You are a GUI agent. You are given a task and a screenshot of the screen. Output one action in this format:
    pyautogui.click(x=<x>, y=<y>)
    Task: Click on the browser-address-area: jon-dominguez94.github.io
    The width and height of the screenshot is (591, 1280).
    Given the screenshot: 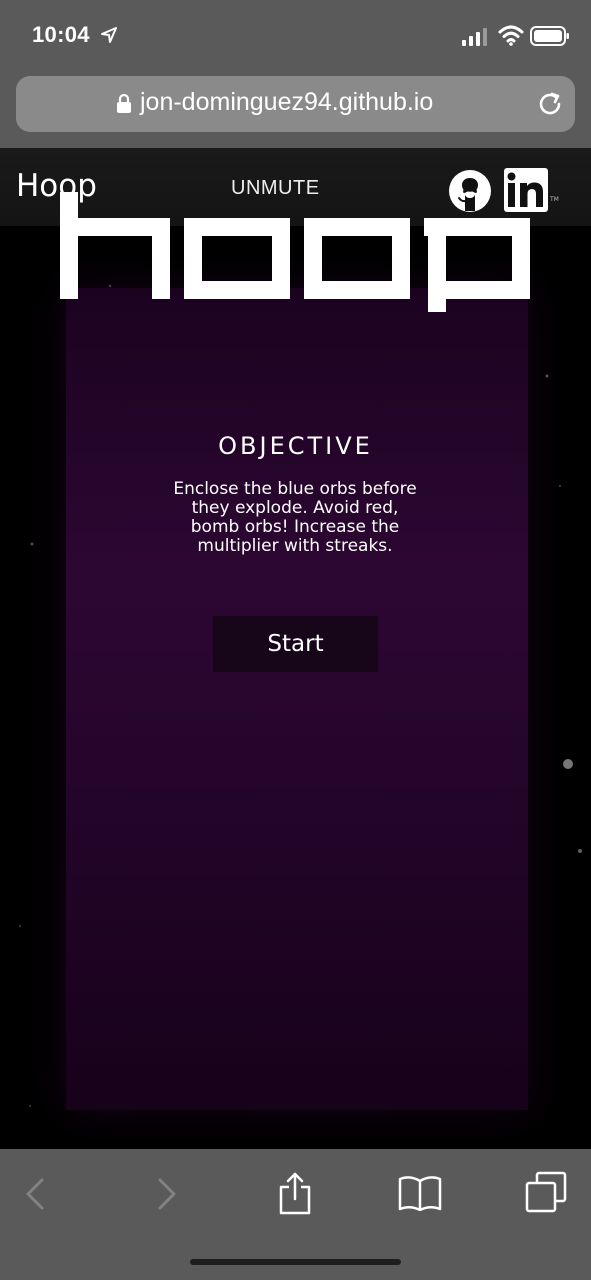 What is the action you would take?
    pyautogui.click(x=295, y=110)
    